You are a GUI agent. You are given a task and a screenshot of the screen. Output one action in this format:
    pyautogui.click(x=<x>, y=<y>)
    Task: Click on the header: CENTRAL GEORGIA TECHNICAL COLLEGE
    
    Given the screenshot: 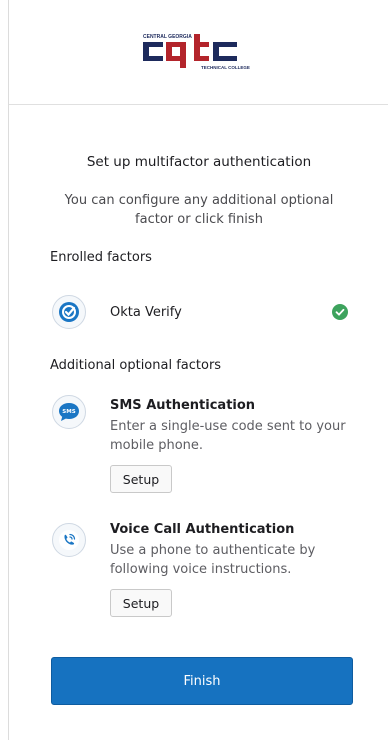 What is the action you would take?
    pyautogui.click(x=198, y=52)
    